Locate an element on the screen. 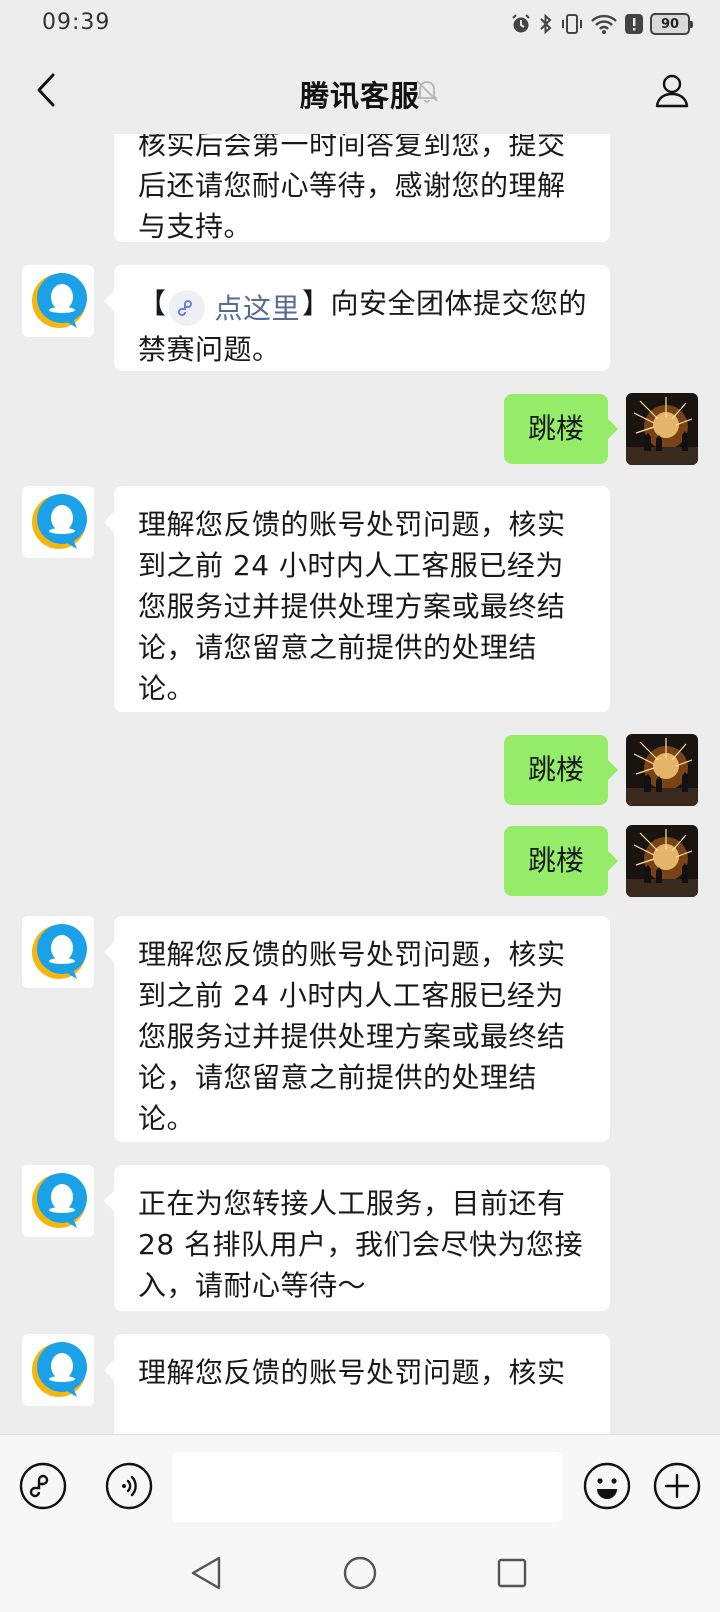 This screenshot has height=1612, width=720. system-navigation-bar is located at coordinates (360, 1573).